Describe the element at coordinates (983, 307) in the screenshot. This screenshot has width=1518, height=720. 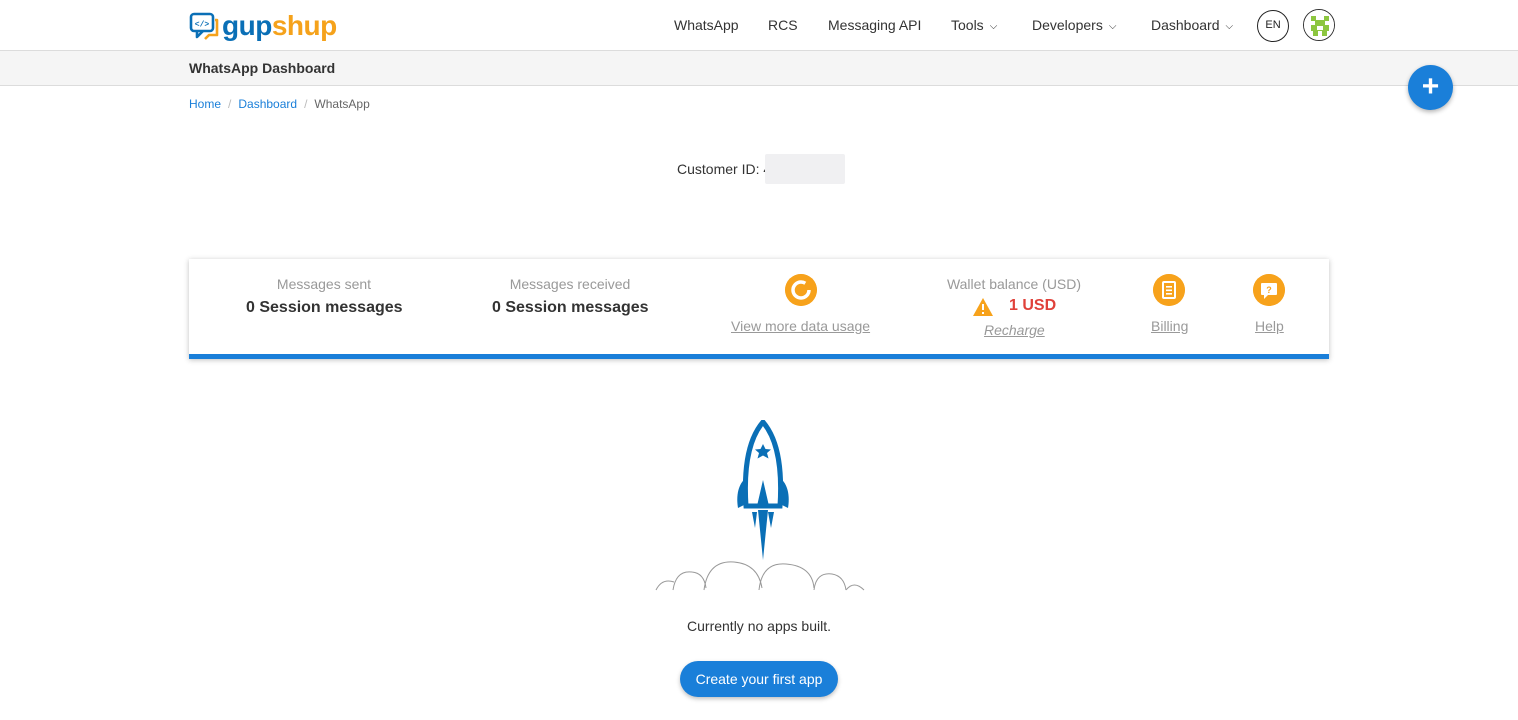
I see `warning-icon` at that location.